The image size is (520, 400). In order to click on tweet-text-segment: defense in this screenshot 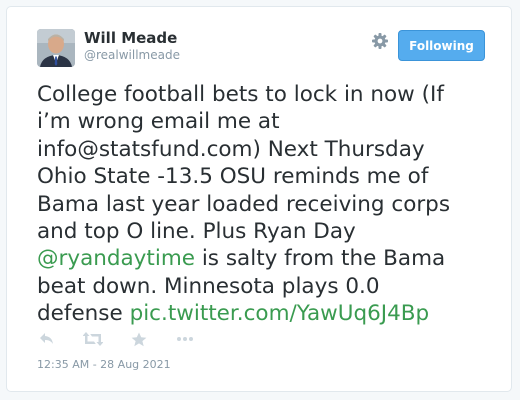, I will do `click(83, 314)`.